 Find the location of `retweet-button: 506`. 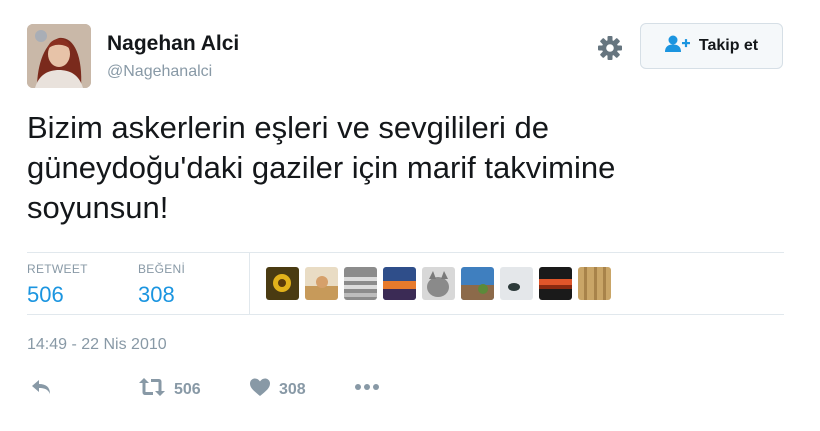

retweet-button: 506 is located at coordinates (169, 389).